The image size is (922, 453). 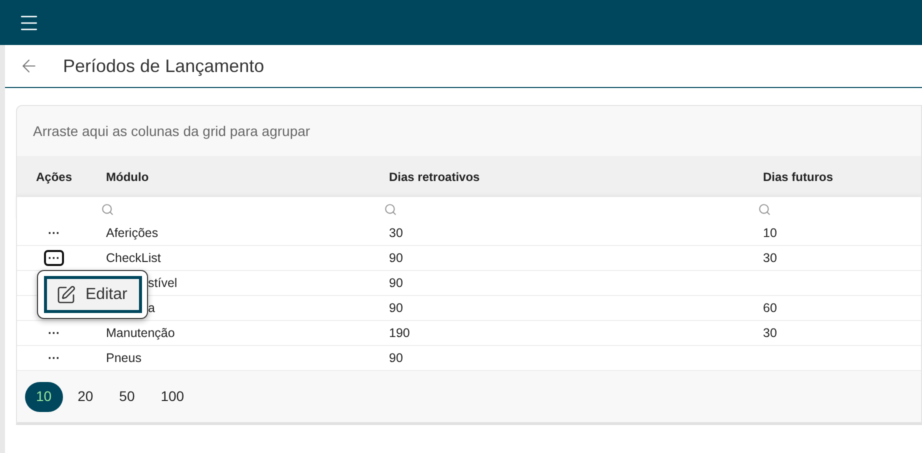 I want to click on page-title: Períodos de Lançamento, so click(x=163, y=66).